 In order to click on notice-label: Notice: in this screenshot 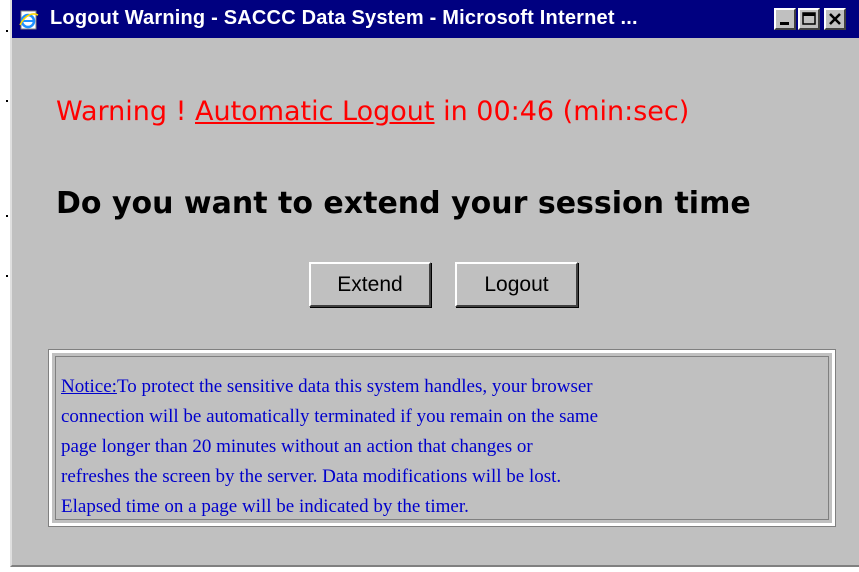, I will do `click(89, 386)`.